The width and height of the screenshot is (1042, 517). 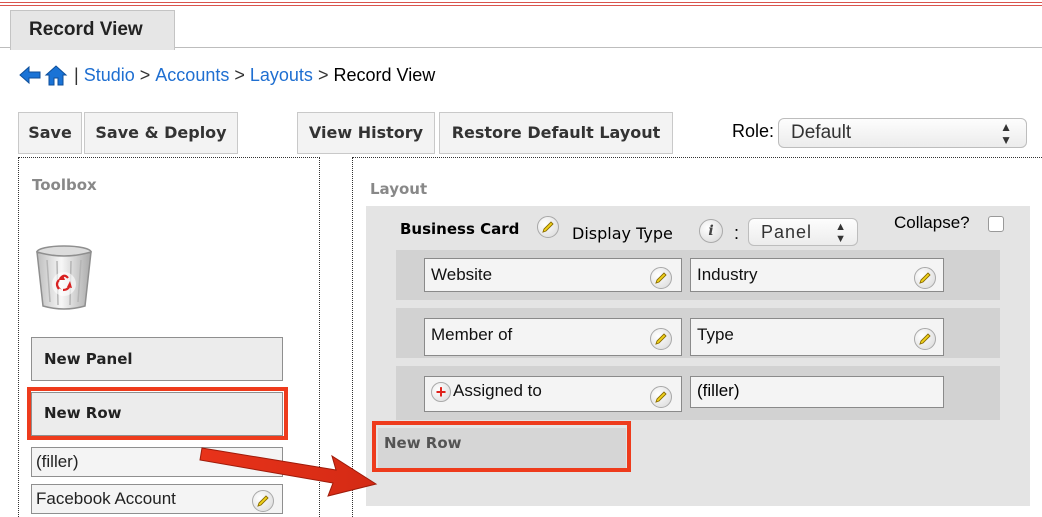 I want to click on top-accent-line, so click(x=521, y=2).